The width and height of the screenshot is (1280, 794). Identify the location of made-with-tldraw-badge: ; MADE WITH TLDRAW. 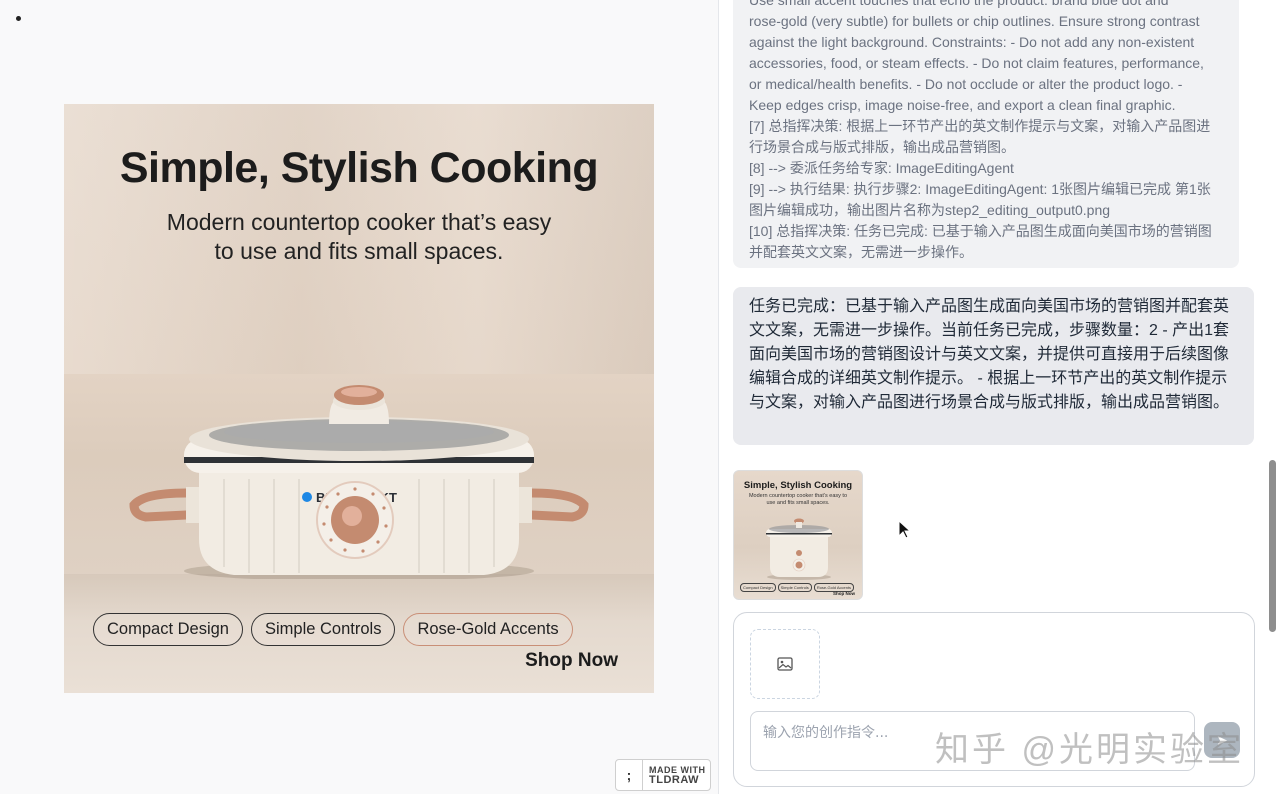
(663, 775).